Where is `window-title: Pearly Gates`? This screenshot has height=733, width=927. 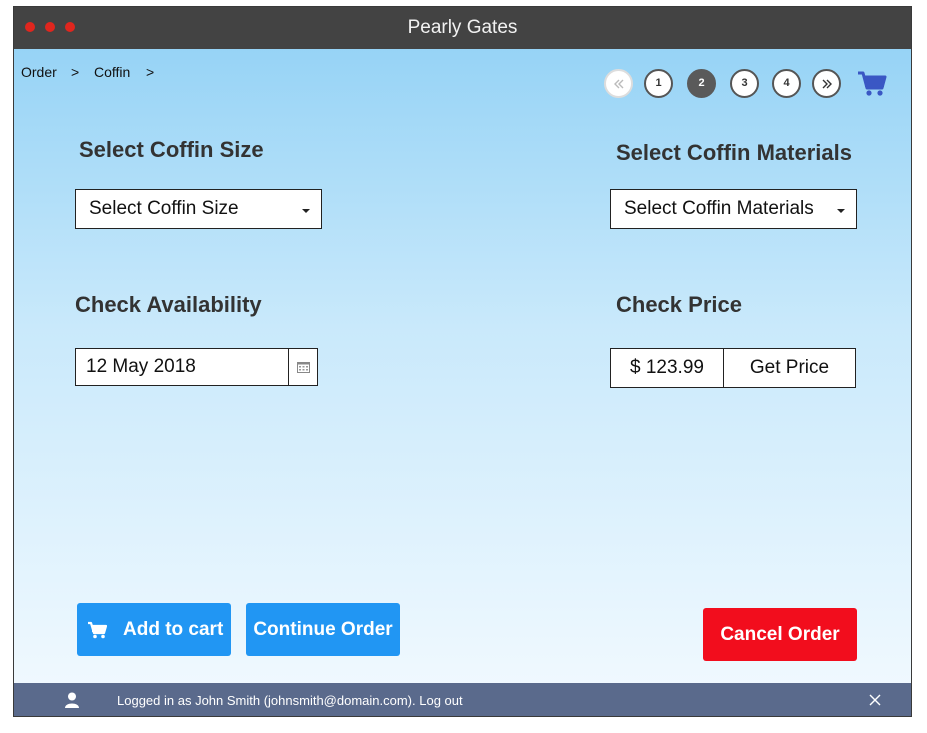 window-title: Pearly Gates is located at coordinates (462, 27).